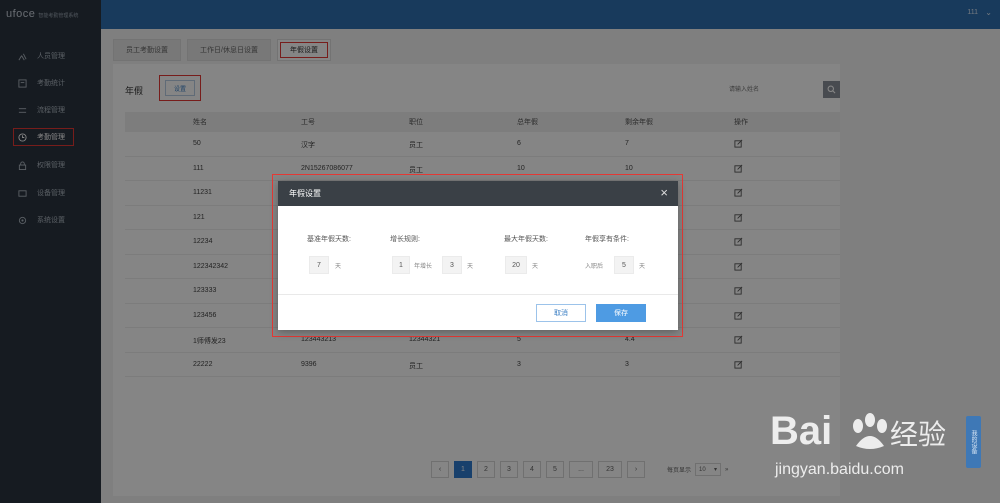 The height and width of the screenshot is (503, 1000). Describe the element at coordinates (839, 469) in the screenshot. I see `watermark-site: jingyan.baidu.com` at that location.